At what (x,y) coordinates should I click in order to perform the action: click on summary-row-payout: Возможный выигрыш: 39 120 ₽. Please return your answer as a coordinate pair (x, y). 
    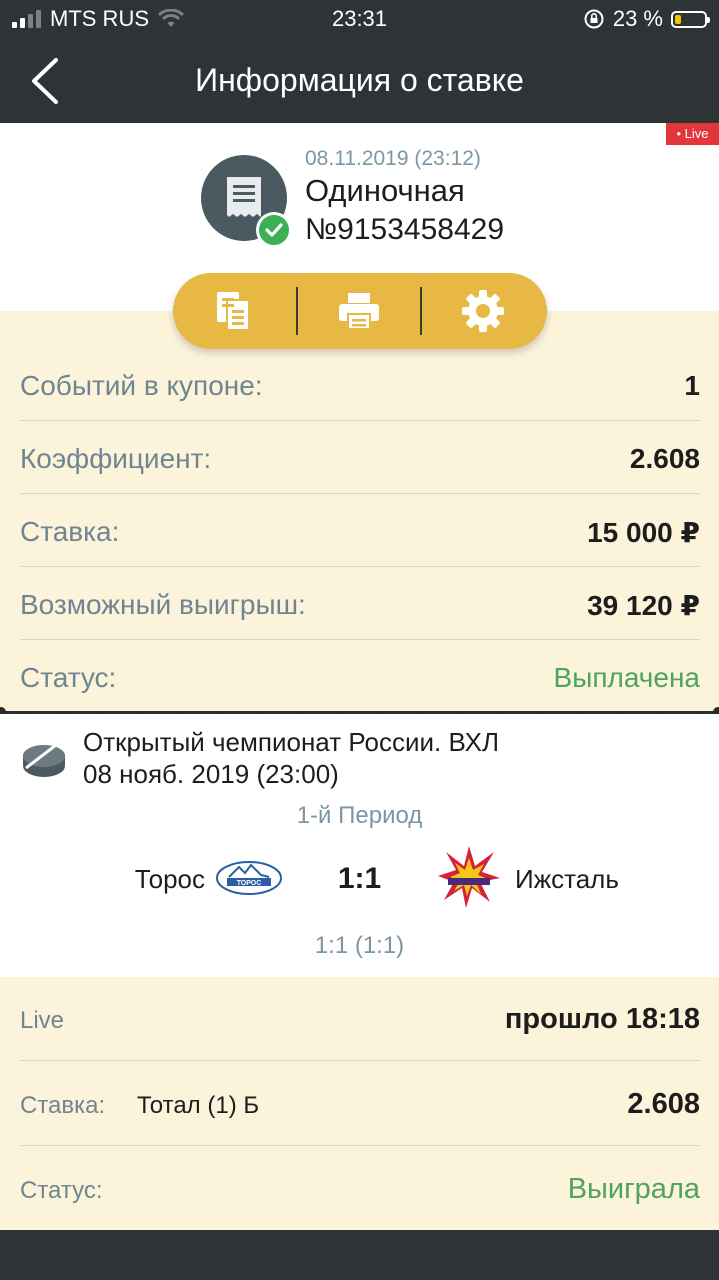
    Looking at the image, I should click on (360, 603).